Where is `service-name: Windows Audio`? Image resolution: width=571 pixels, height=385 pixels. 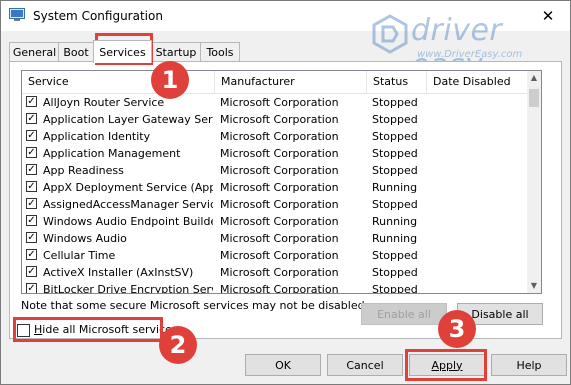
service-name: Windows Audio is located at coordinates (85, 238).